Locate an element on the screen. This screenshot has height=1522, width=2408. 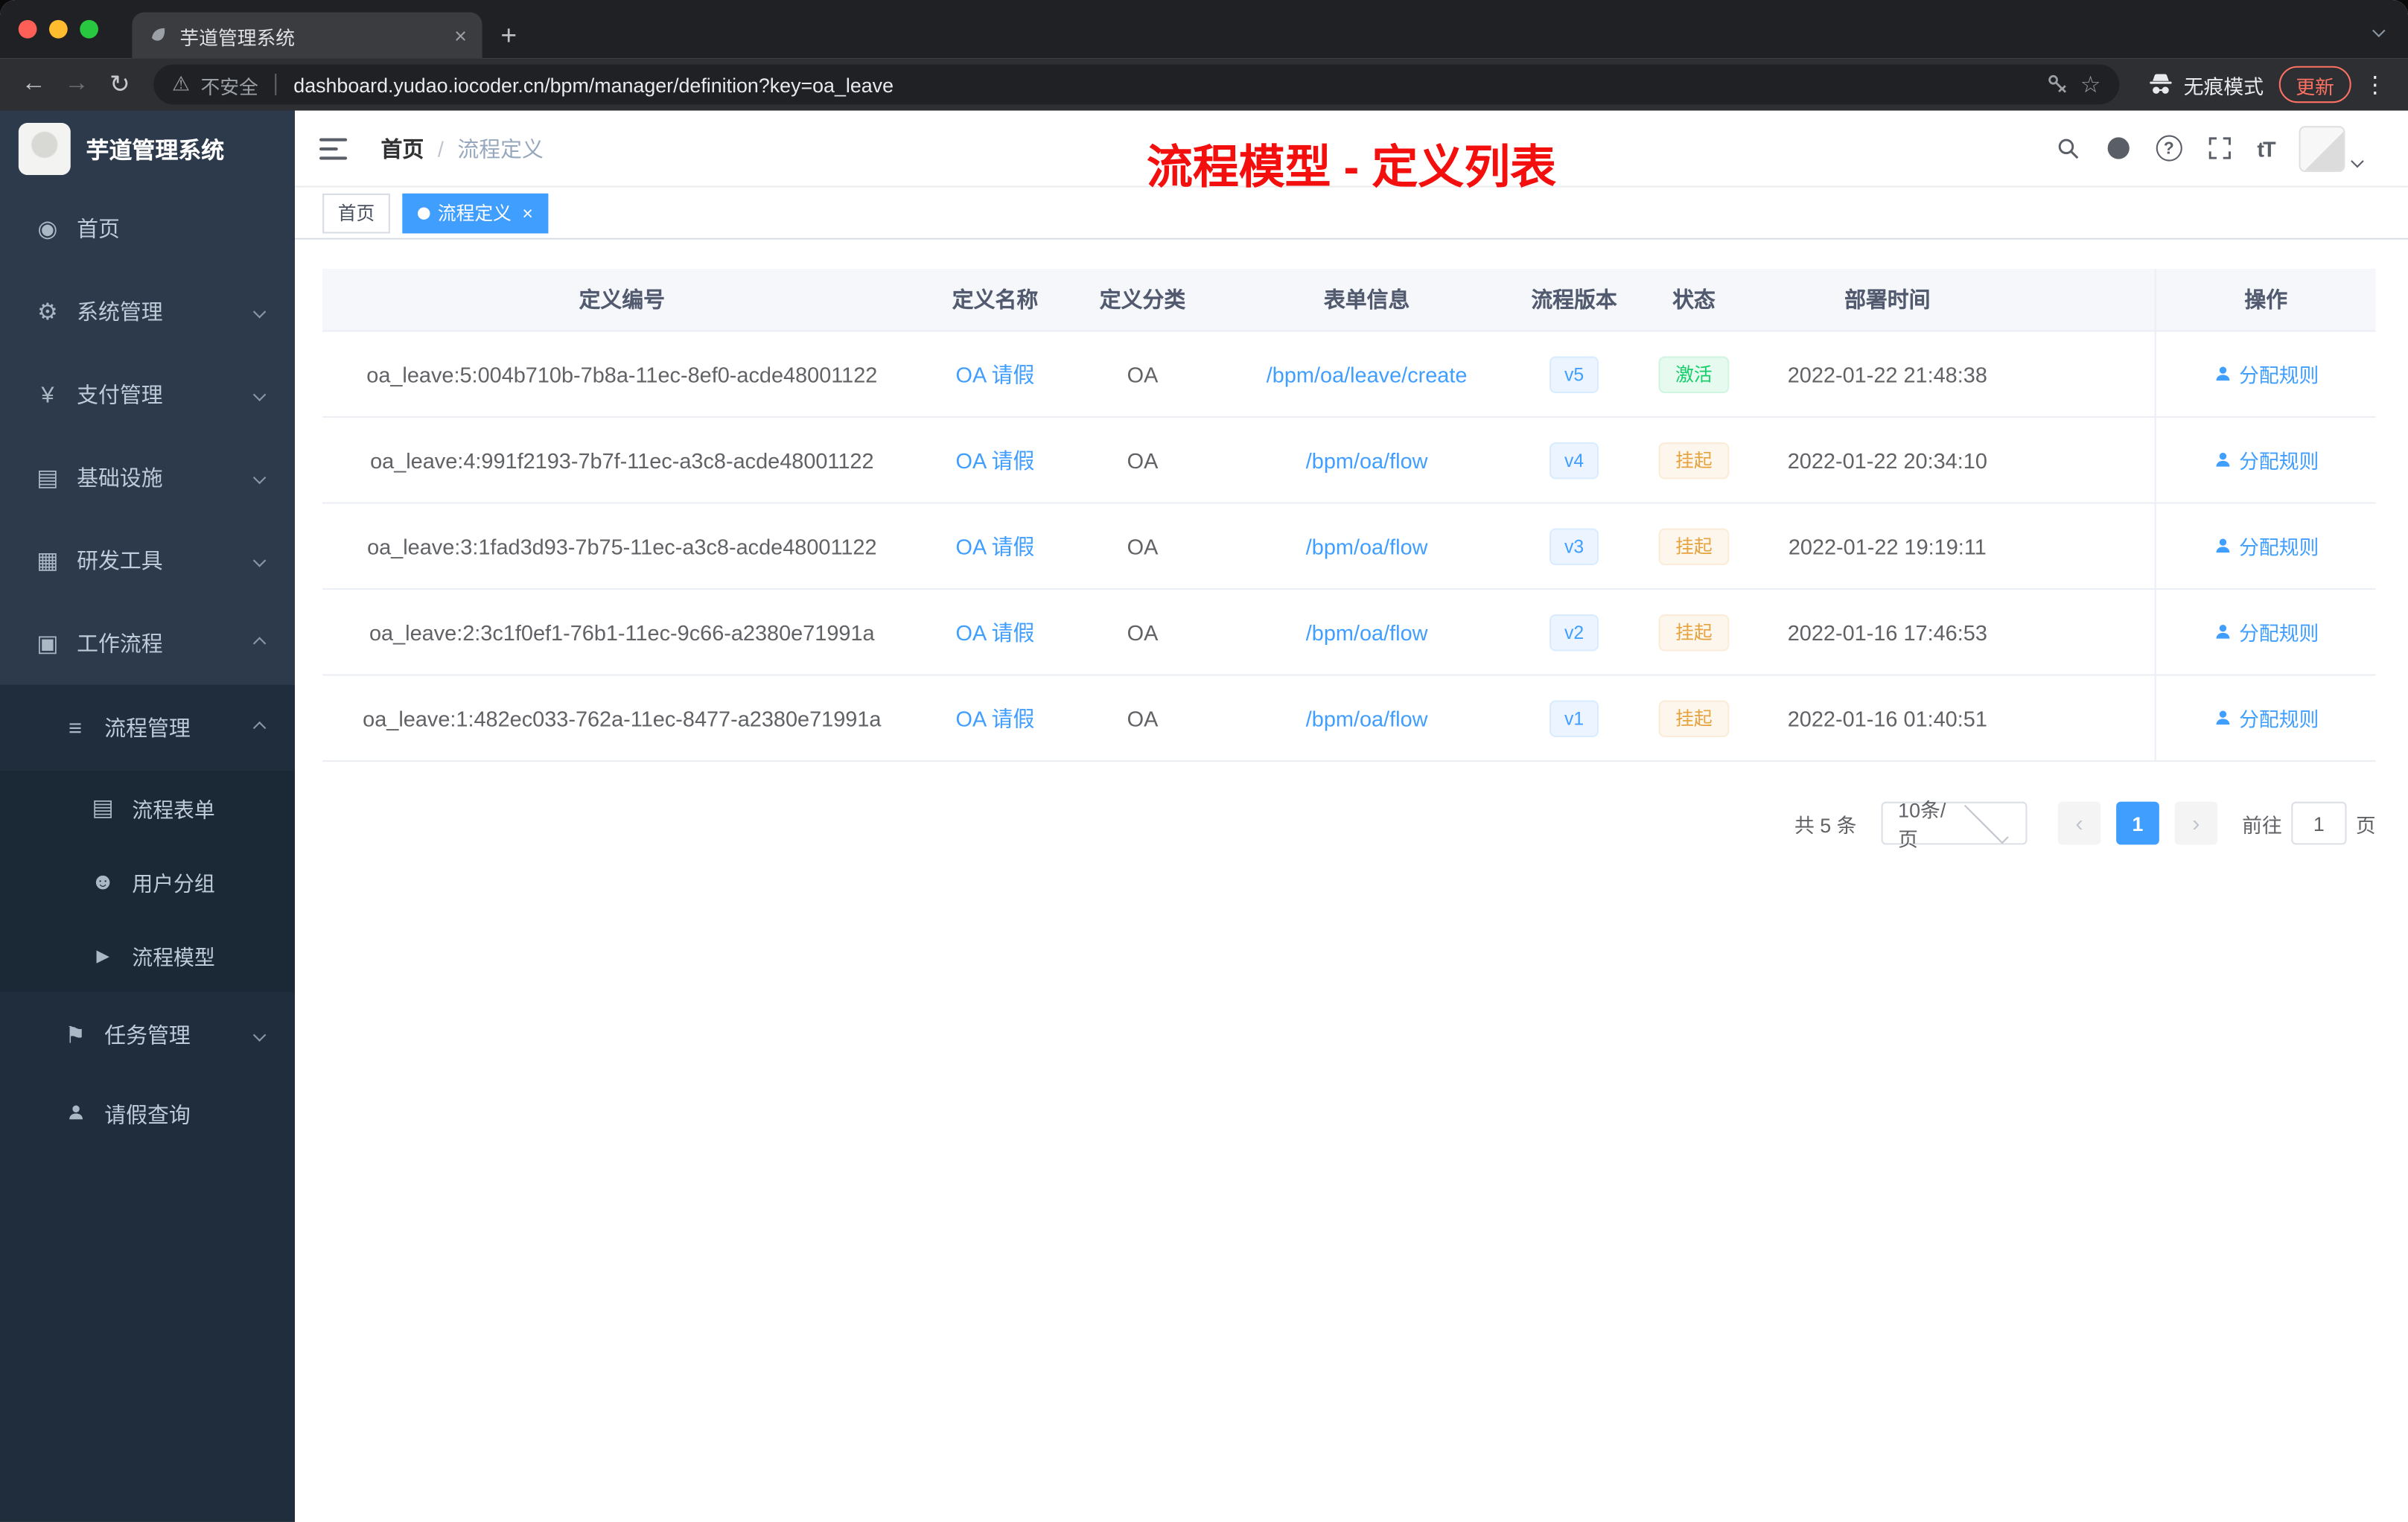
sidebar-toggle-icon is located at coordinates (333, 148).